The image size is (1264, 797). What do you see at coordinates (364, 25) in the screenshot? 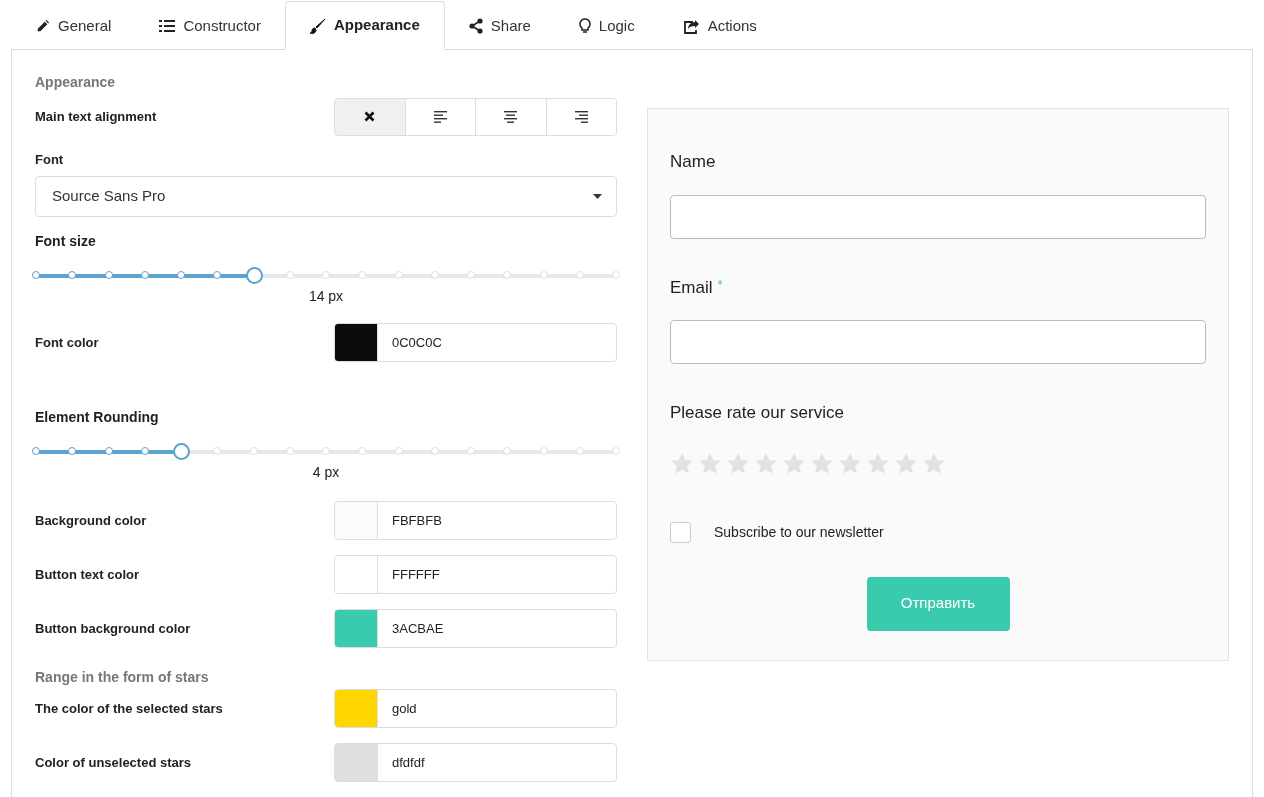
I see `tab: Appearance` at bounding box center [364, 25].